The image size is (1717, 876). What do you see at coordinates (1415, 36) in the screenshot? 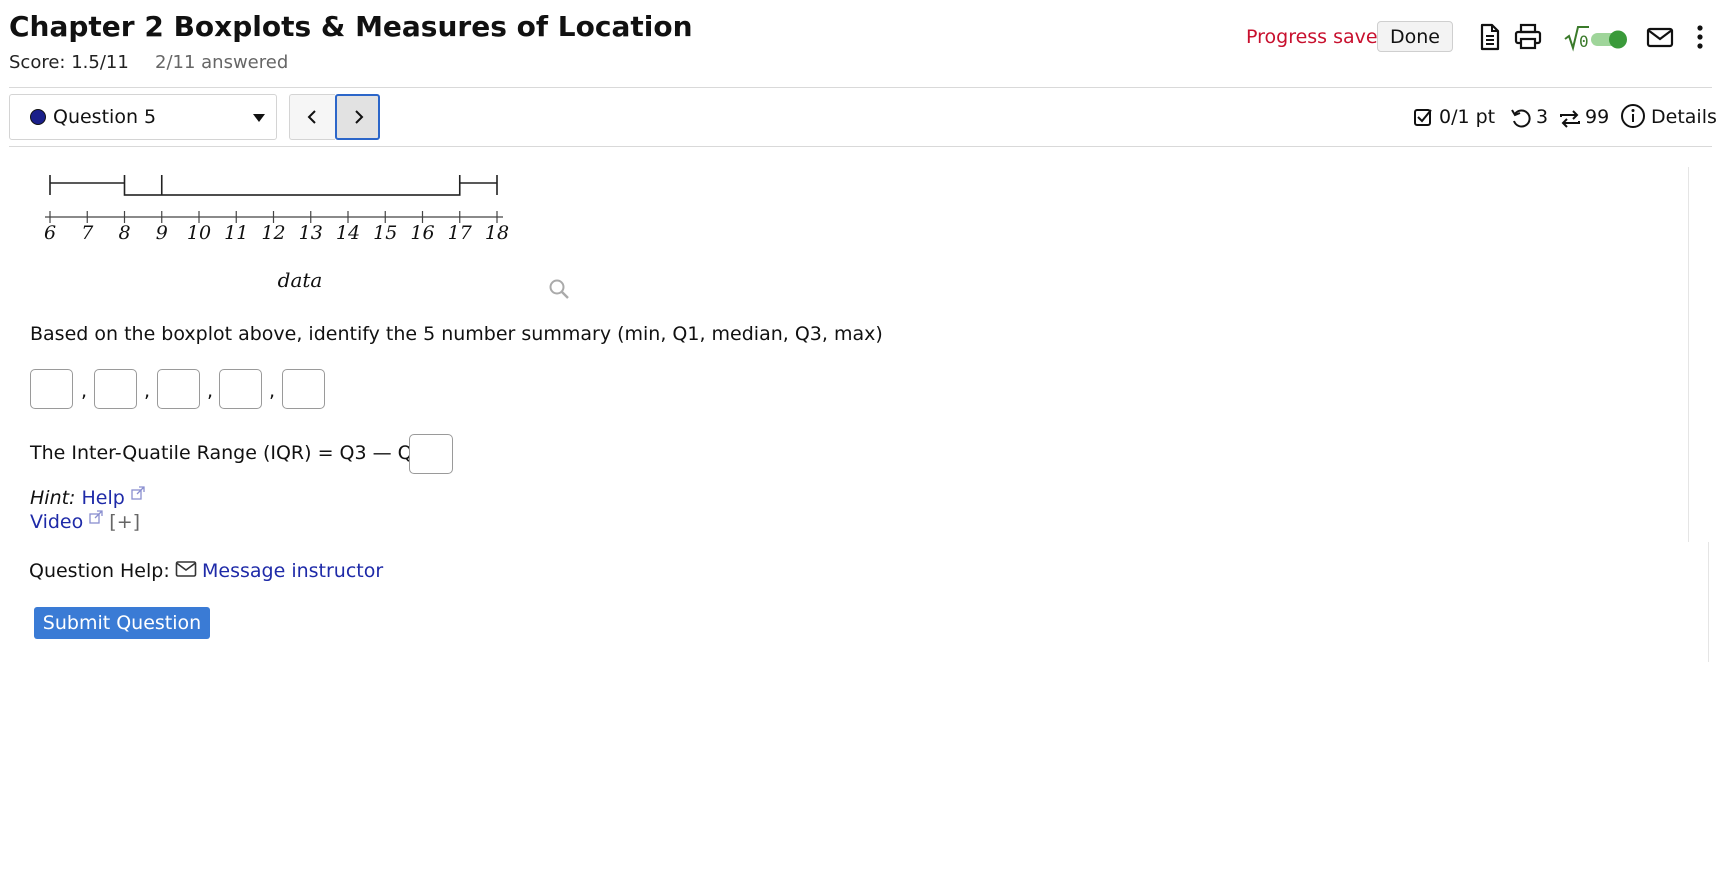
I see `done-button: Done` at bounding box center [1415, 36].